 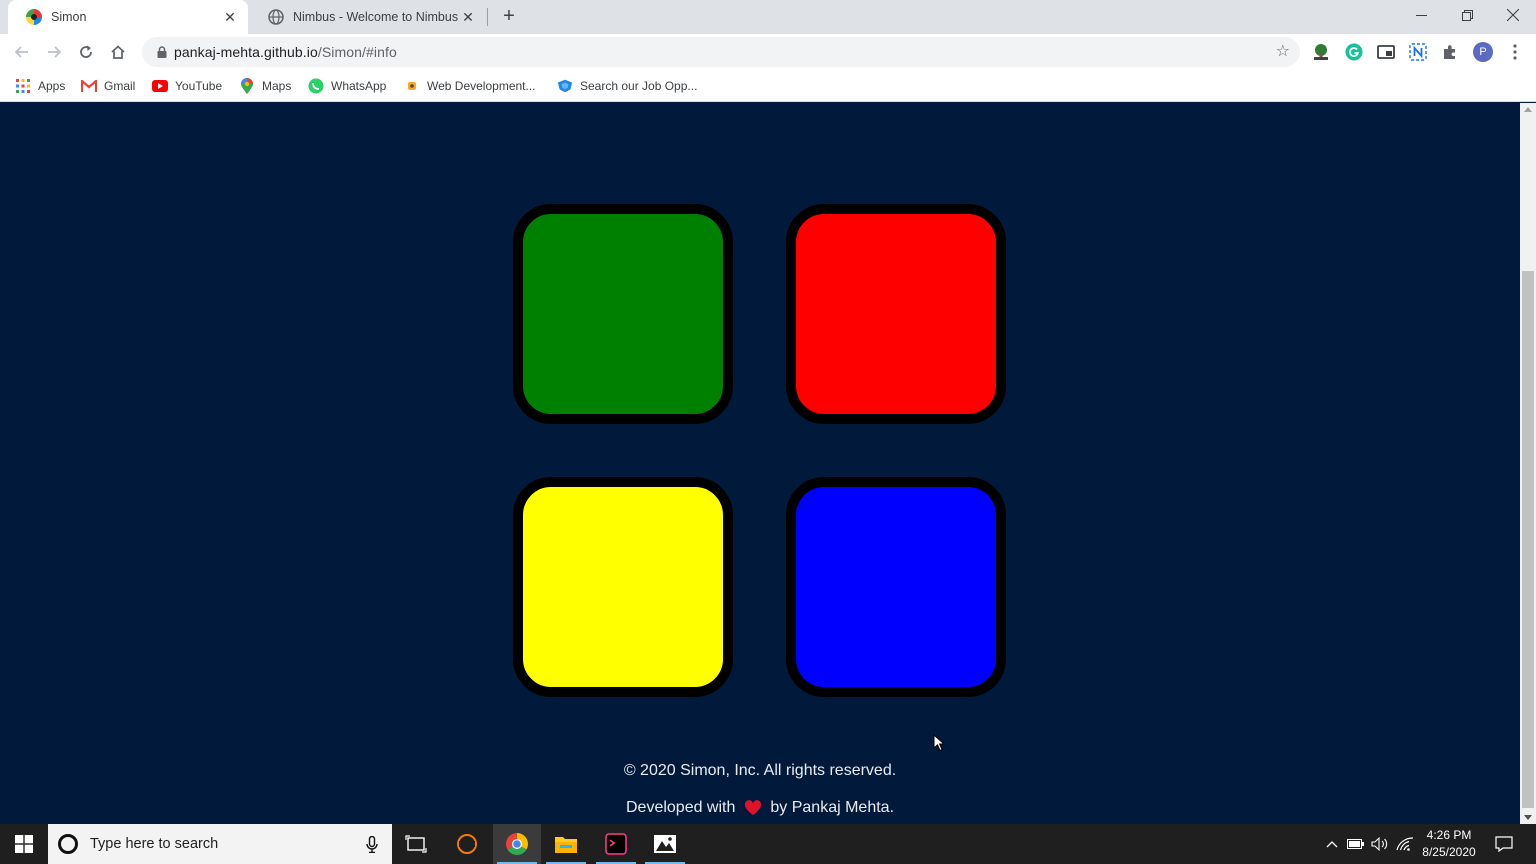 I want to click on copyright-text: © 2020 Simon, Inc. All rights reserved., so click(x=760, y=770).